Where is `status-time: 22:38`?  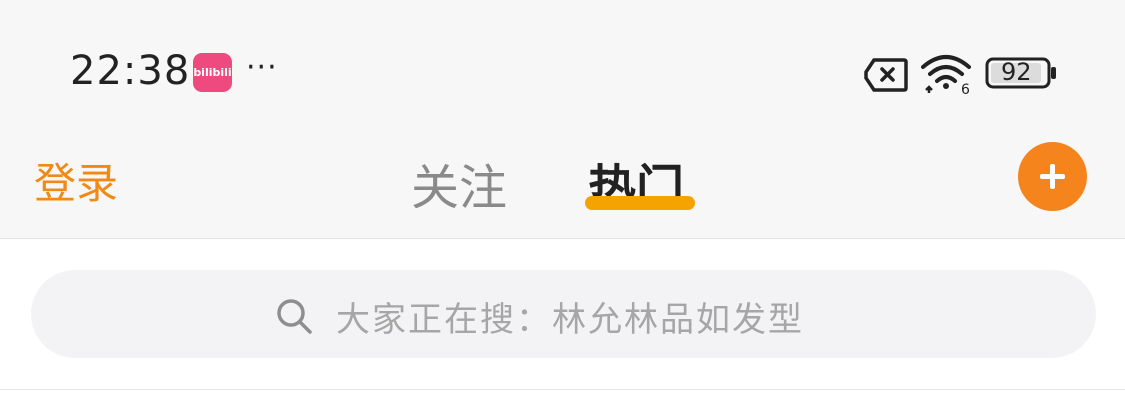 status-time: 22:38 is located at coordinates (130, 71).